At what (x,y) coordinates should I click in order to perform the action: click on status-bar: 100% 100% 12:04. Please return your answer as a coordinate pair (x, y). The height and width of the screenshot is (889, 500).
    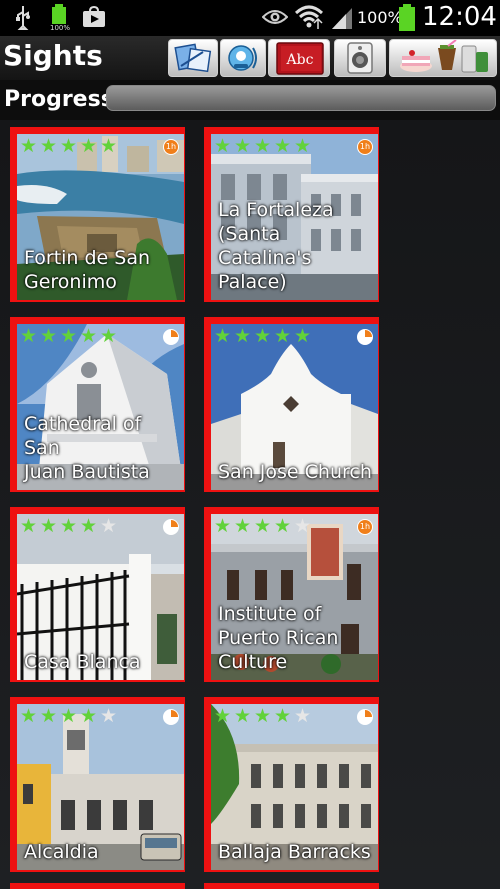
    Looking at the image, I should click on (250, 18).